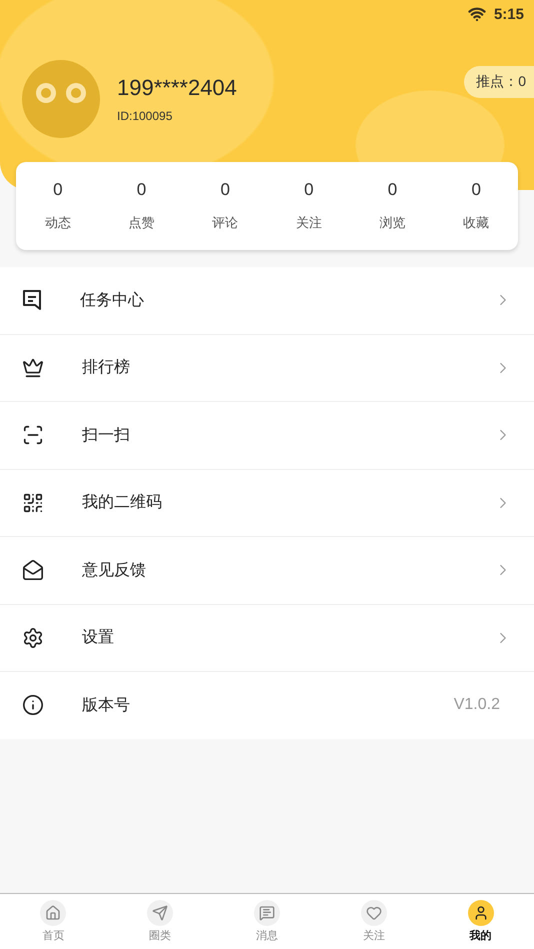 The image size is (534, 949). Describe the element at coordinates (160, 913) in the screenshot. I see `send-icon` at that location.